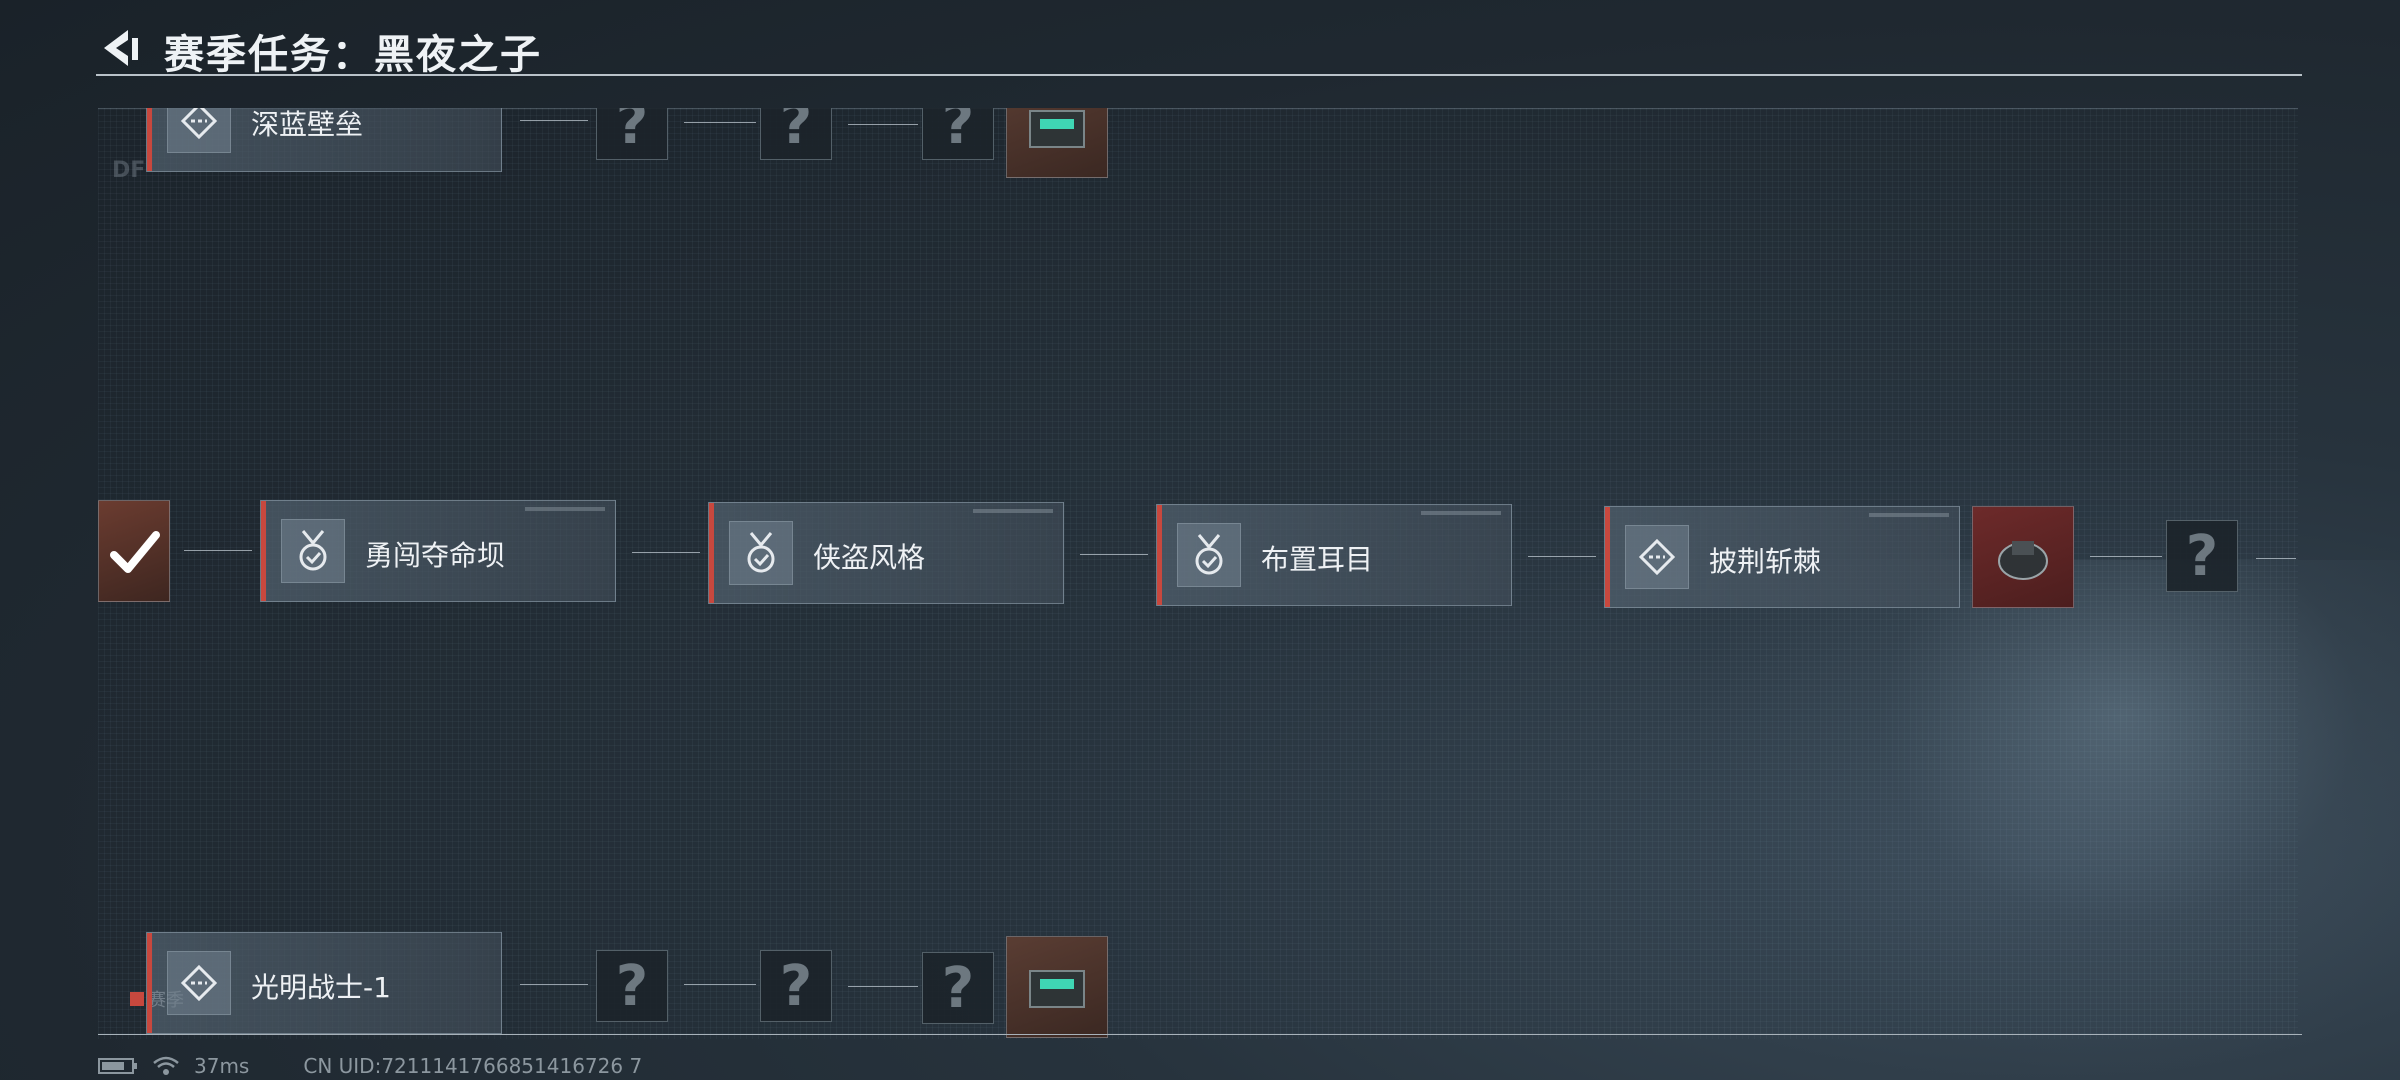  What do you see at coordinates (2050, 820) in the screenshot?
I see `storm-background` at bounding box center [2050, 820].